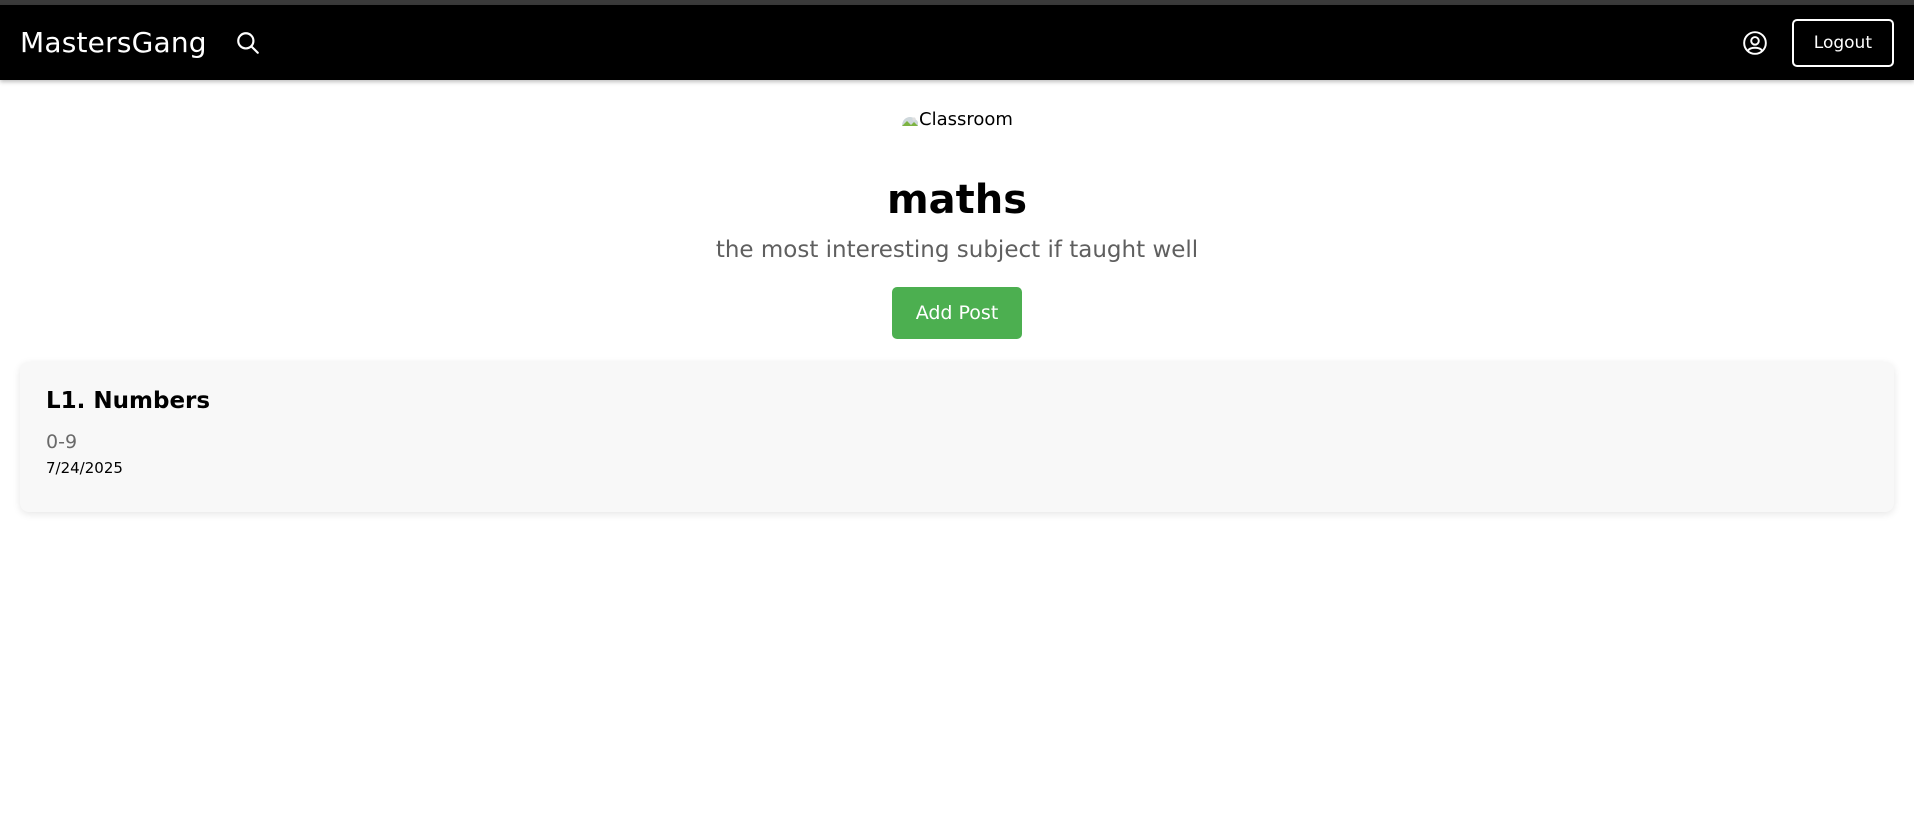  I want to click on user-circle-icon, so click(1755, 43).